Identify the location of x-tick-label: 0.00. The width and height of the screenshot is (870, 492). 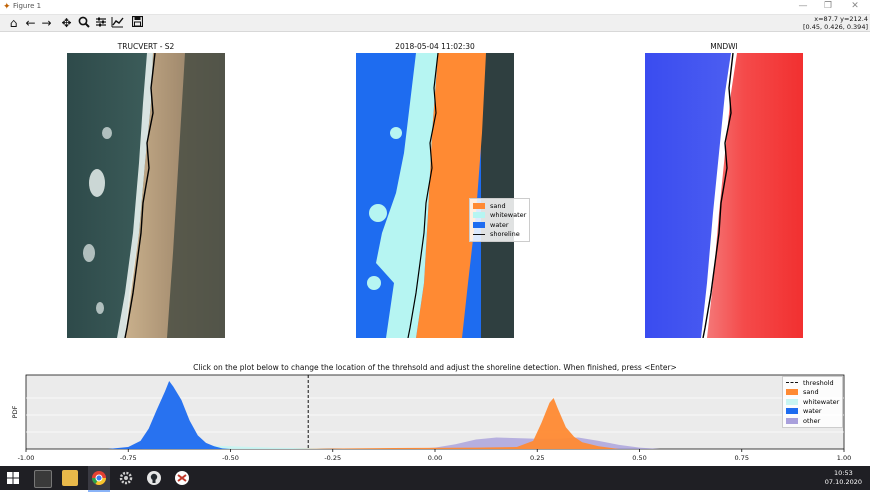
(435, 458).